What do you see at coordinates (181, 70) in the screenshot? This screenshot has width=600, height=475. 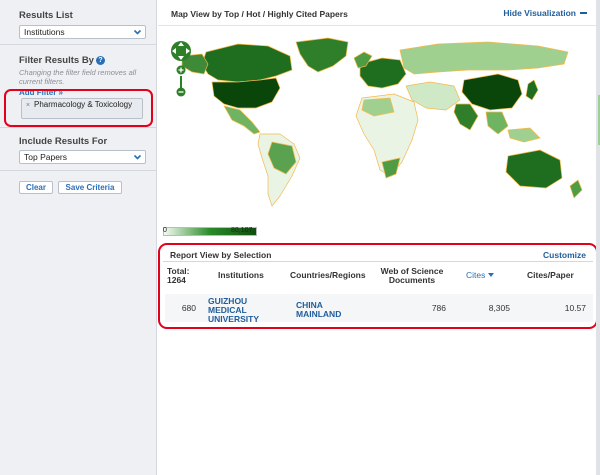 I see `zoom-in-icon` at bounding box center [181, 70].